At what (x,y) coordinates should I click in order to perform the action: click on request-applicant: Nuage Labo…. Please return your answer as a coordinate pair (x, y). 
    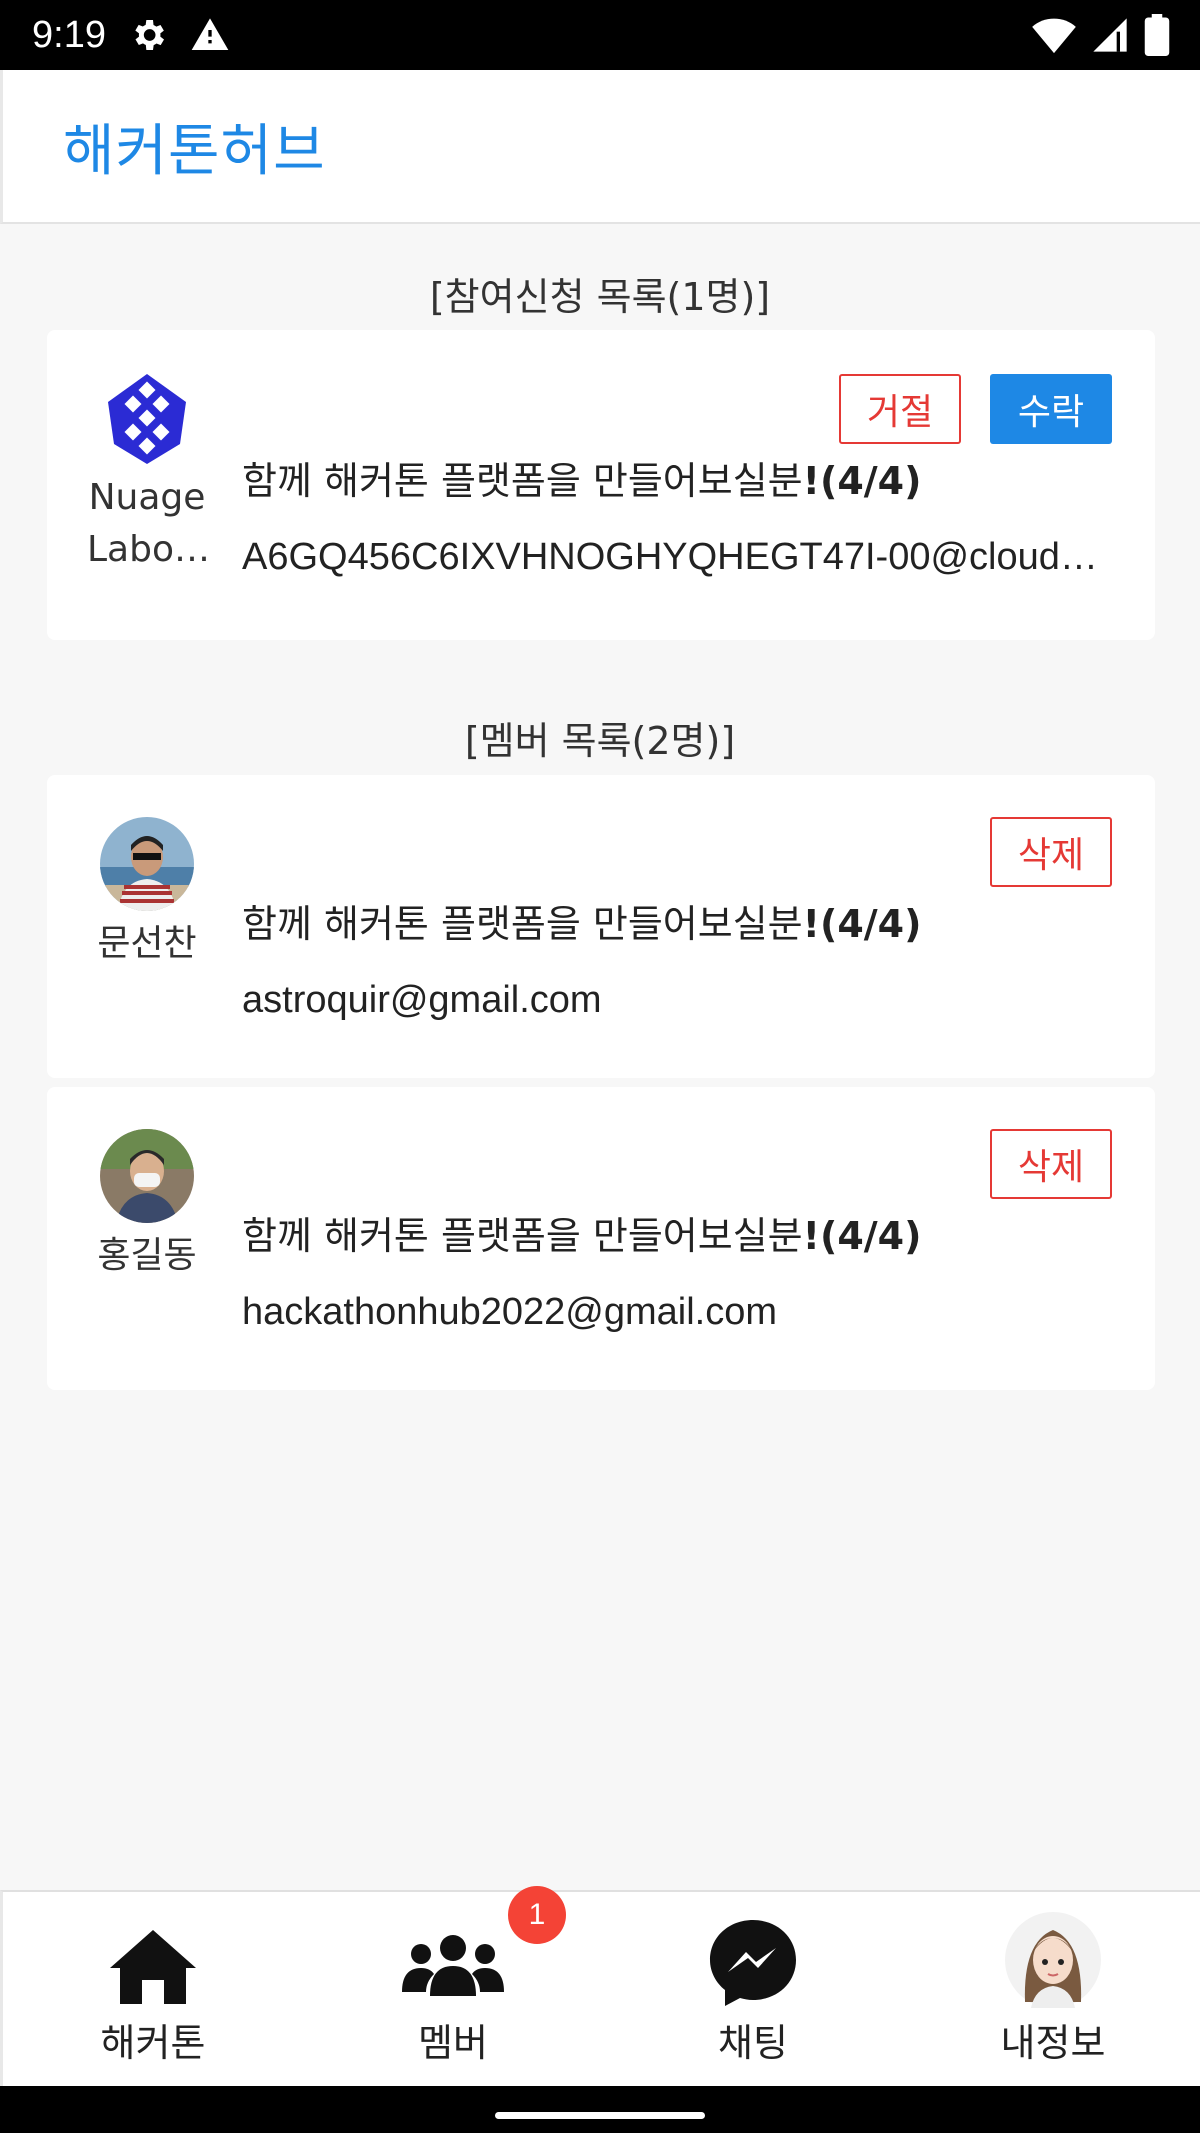
    Looking at the image, I should click on (148, 471).